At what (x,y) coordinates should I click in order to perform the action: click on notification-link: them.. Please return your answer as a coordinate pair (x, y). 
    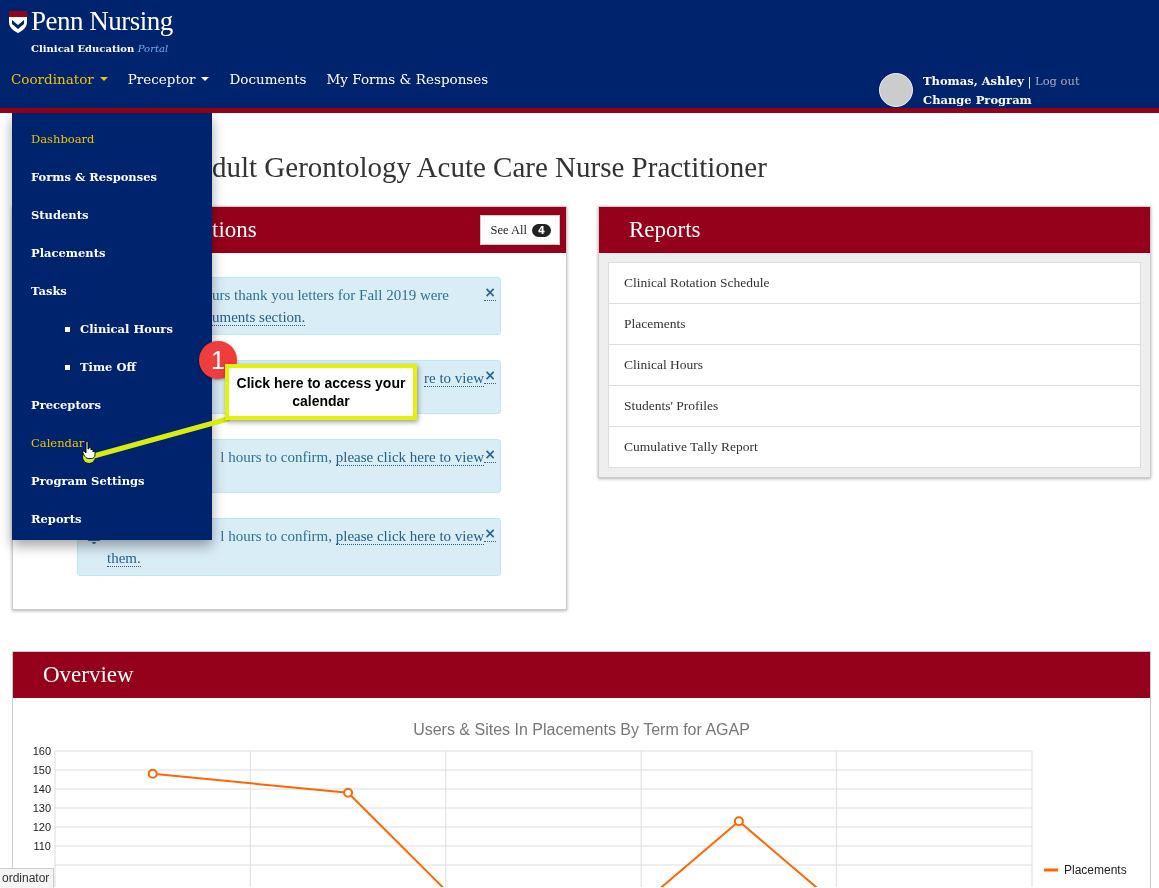
    Looking at the image, I should click on (124, 558).